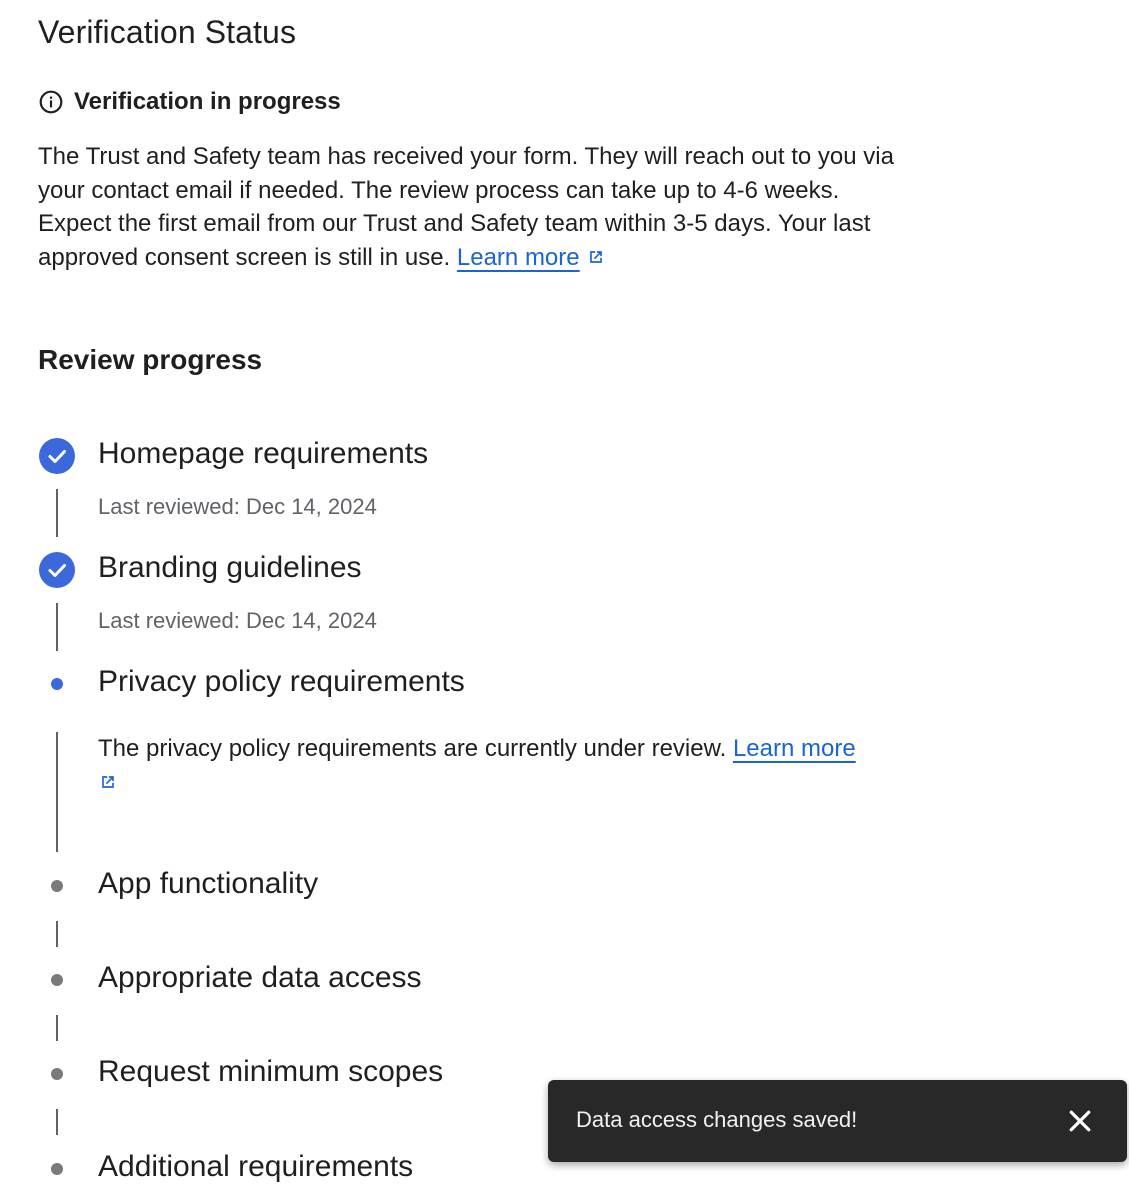 The height and width of the screenshot is (1200, 1129). I want to click on step-label: Appropriate data access, so click(260, 977).